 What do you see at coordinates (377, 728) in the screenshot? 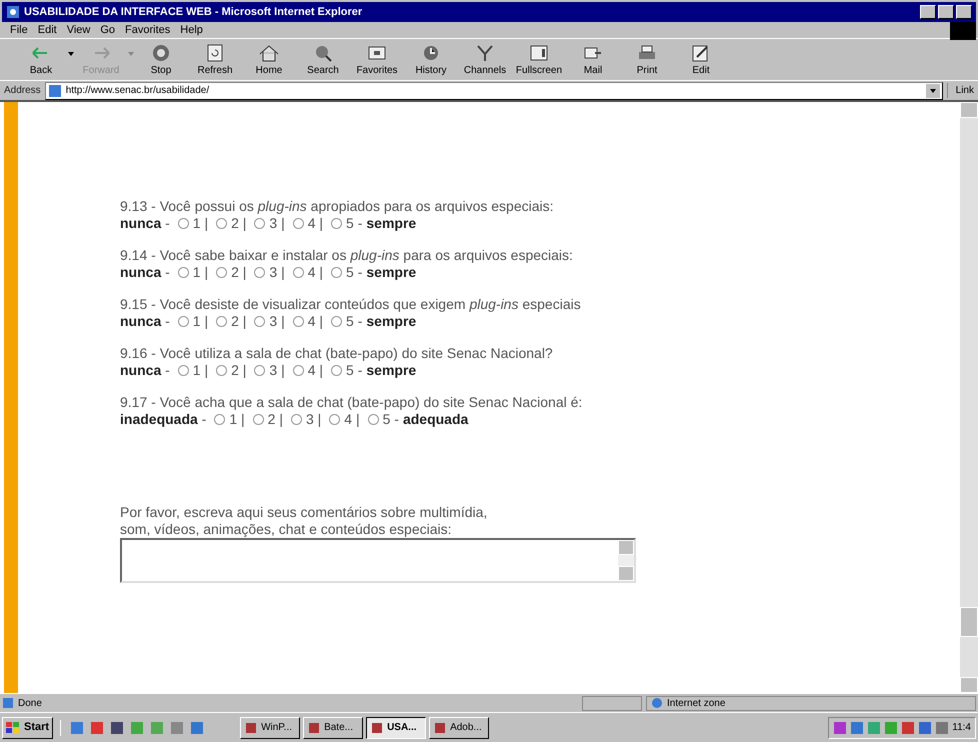
I see `app-icon` at bounding box center [377, 728].